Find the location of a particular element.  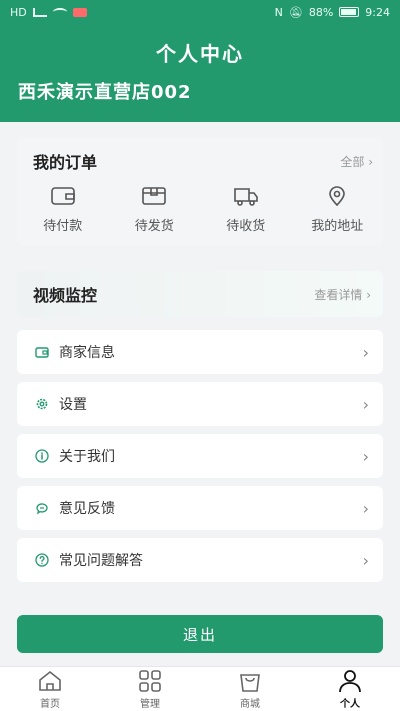

orders-card: 我的订单 全部 › 待付款 待发货 待收货 我的地址 is located at coordinates (200, 191).